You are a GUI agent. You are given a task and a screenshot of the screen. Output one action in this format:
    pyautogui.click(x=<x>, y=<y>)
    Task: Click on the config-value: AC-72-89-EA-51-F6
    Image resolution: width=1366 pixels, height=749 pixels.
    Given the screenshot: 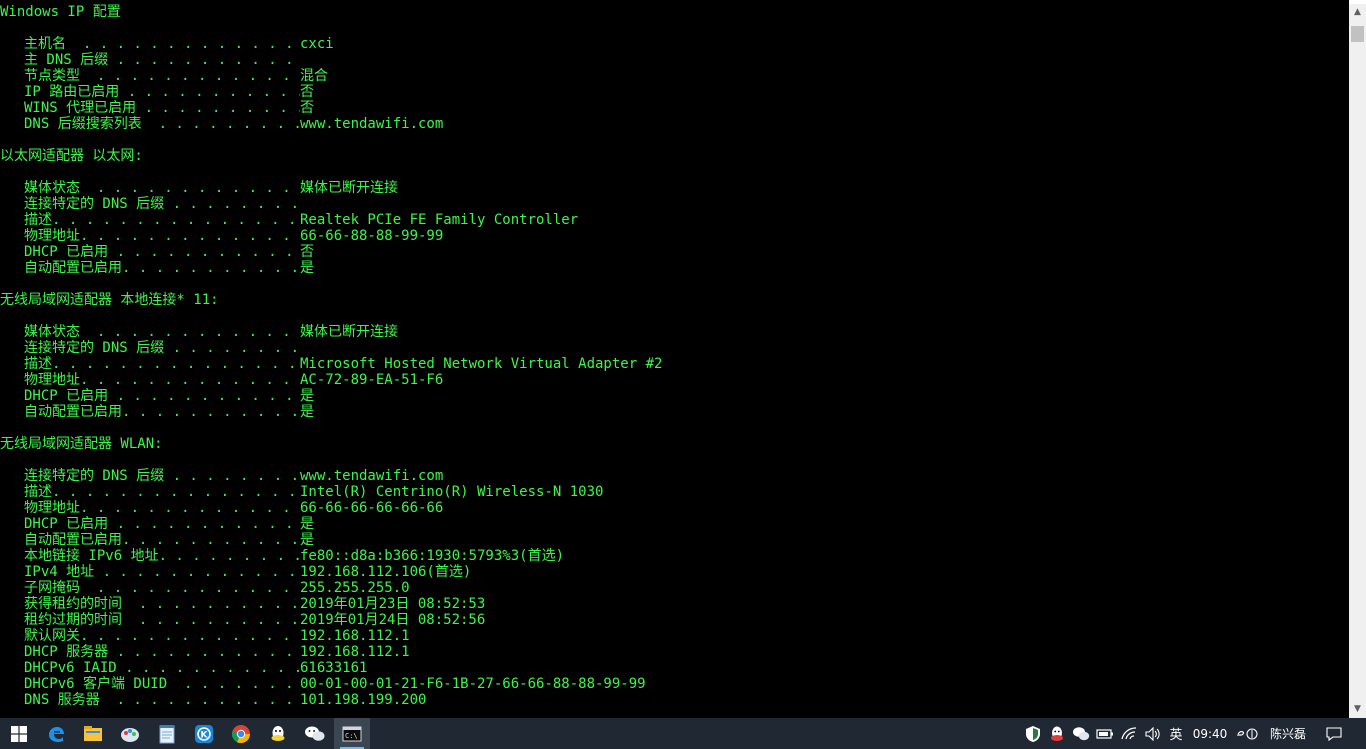 What is the action you would take?
    pyautogui.click(x=372, y=380)
    